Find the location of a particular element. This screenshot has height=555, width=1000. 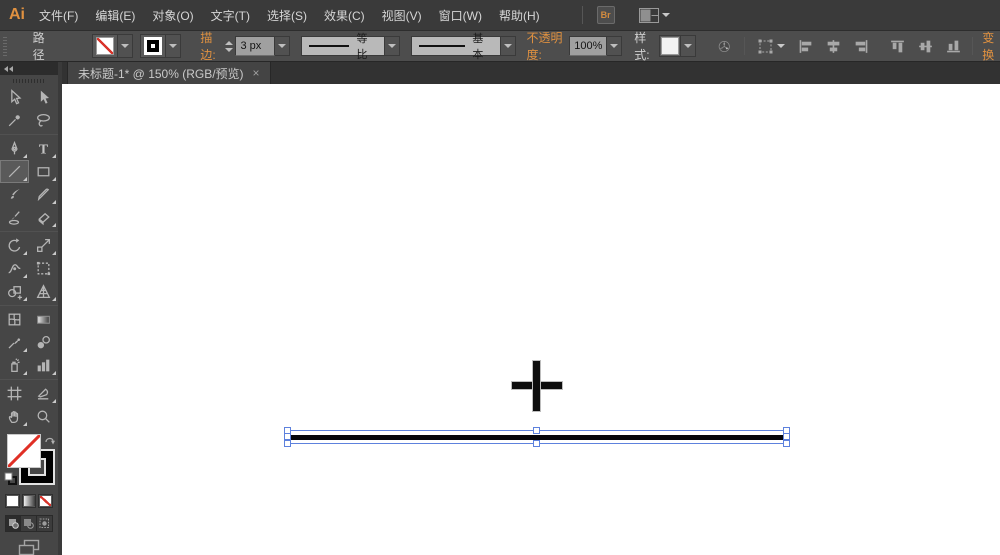

fill-swatch is located at coordinates (24, 451).